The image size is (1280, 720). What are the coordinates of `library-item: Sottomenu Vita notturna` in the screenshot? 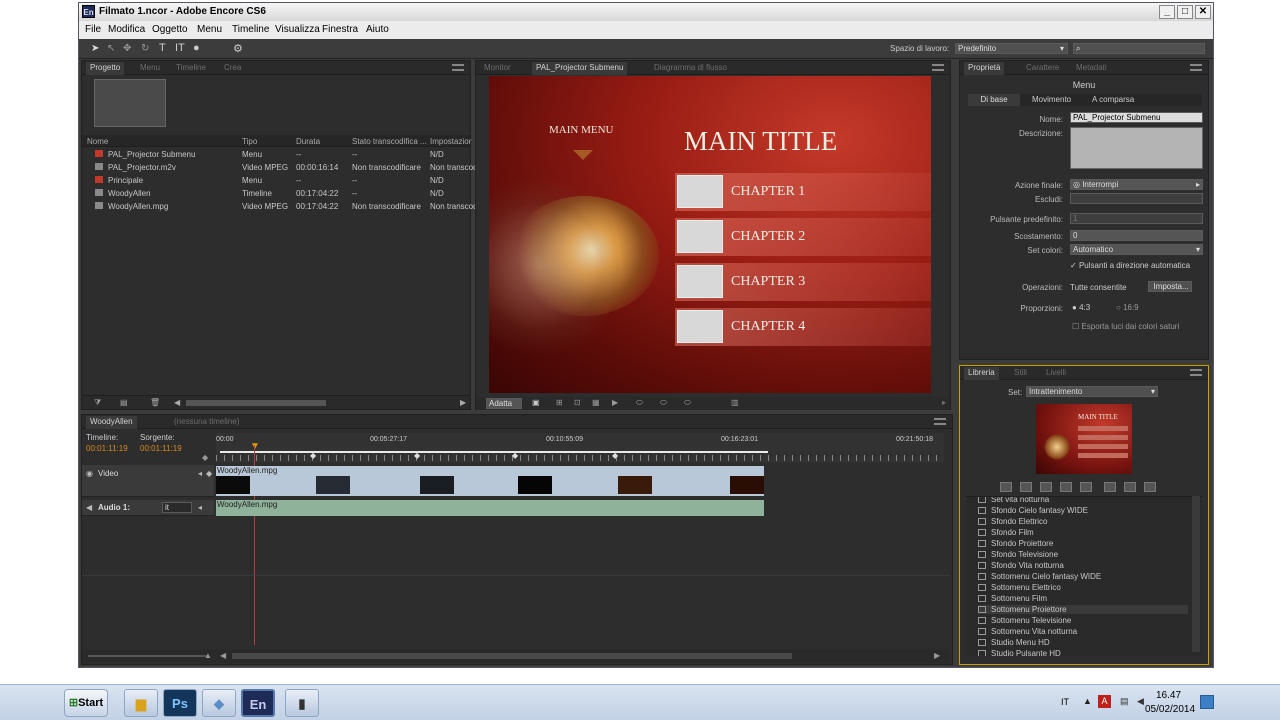 It's located at (1027, 631).